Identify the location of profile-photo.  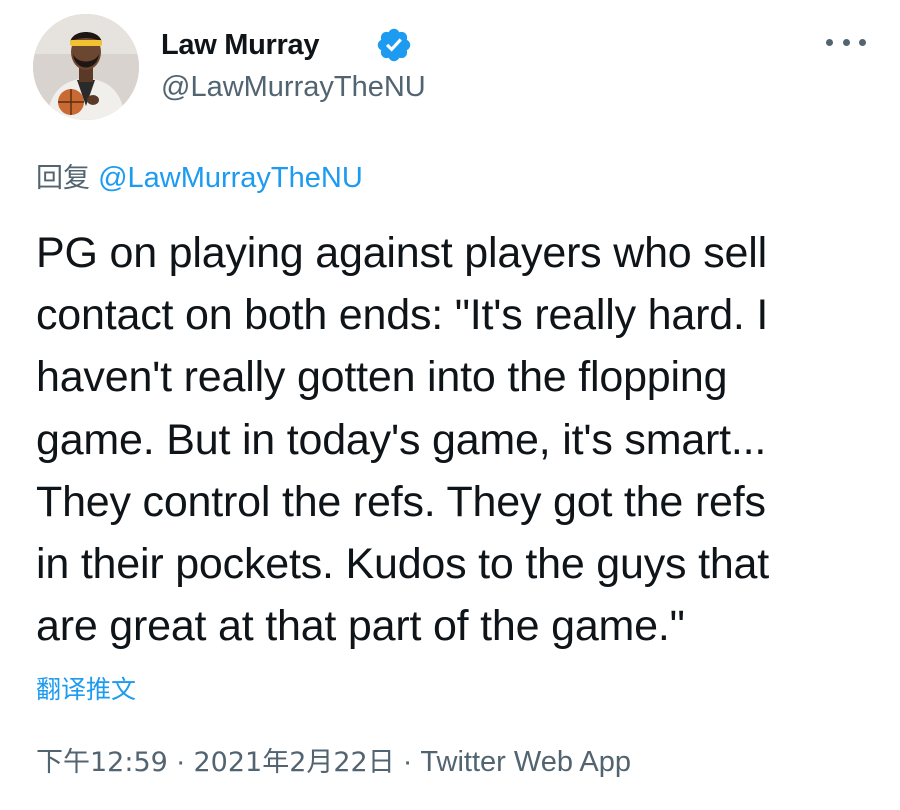
(86, 67).